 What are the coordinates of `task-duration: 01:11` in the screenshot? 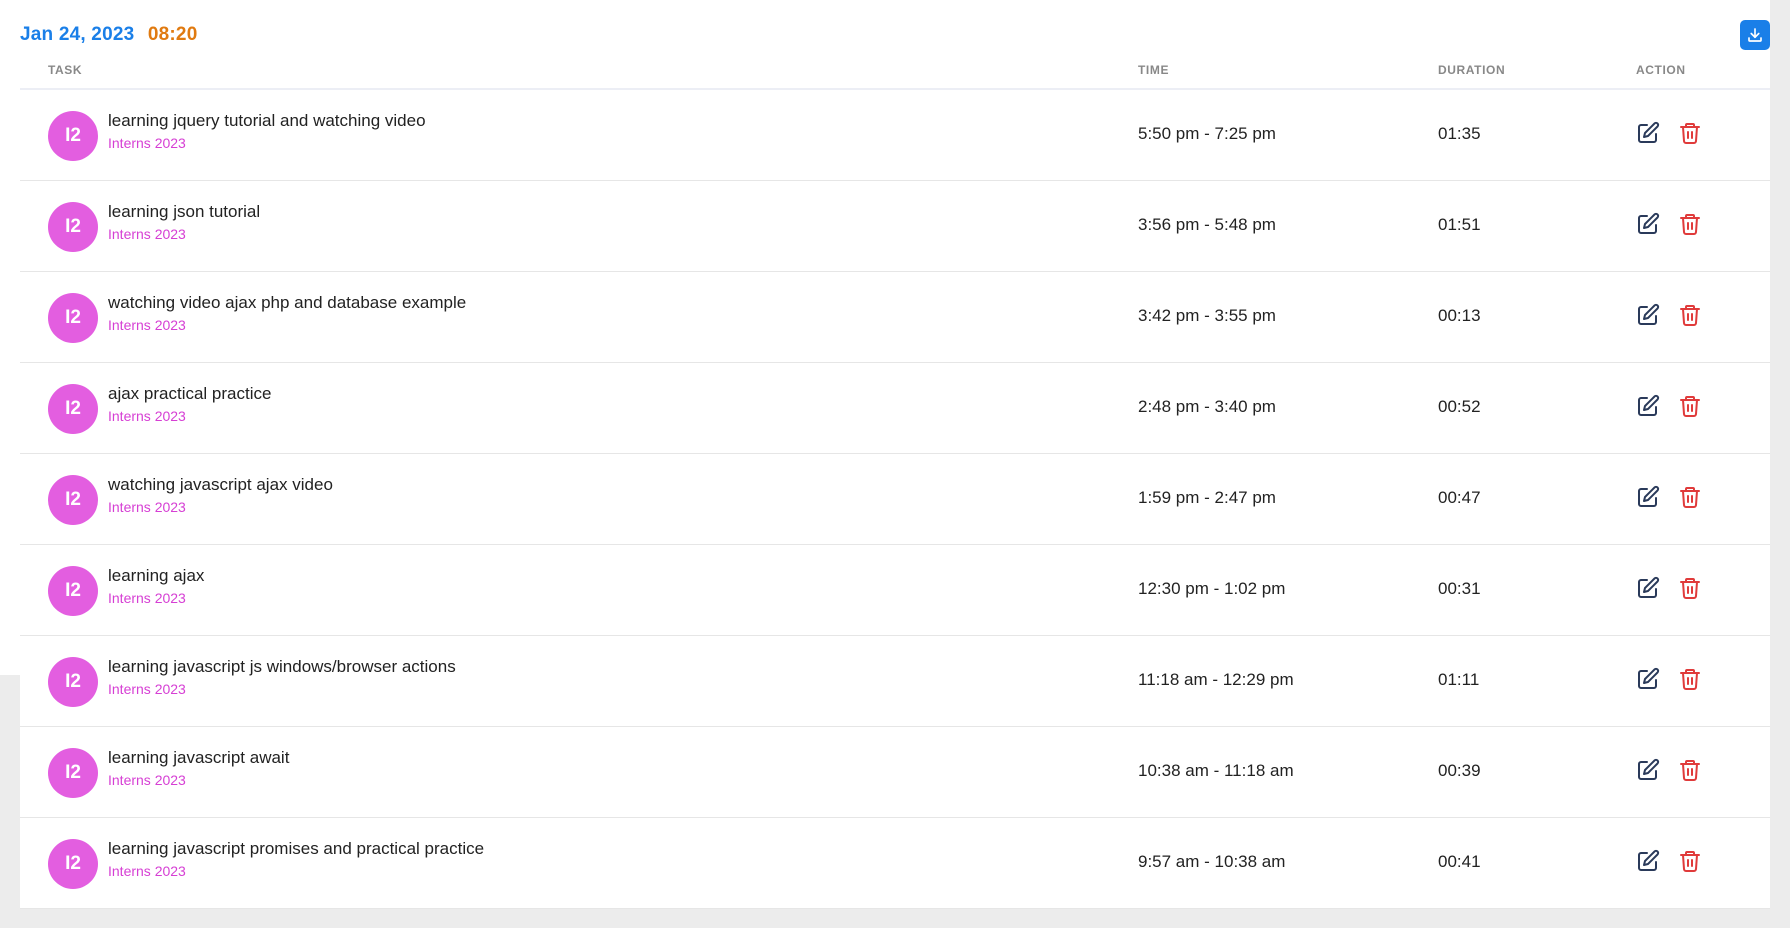 It's located at (1459, 679).